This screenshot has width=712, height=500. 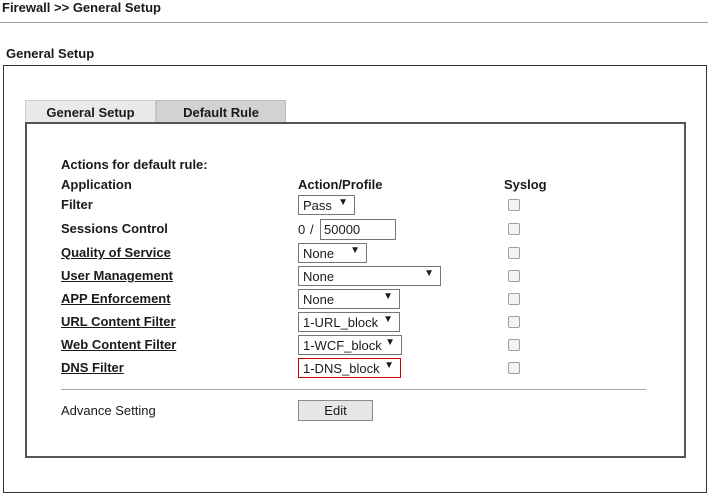 I want to click on dns-filter-select: 1-DNS_block ▼, so click(x=349, y=368).